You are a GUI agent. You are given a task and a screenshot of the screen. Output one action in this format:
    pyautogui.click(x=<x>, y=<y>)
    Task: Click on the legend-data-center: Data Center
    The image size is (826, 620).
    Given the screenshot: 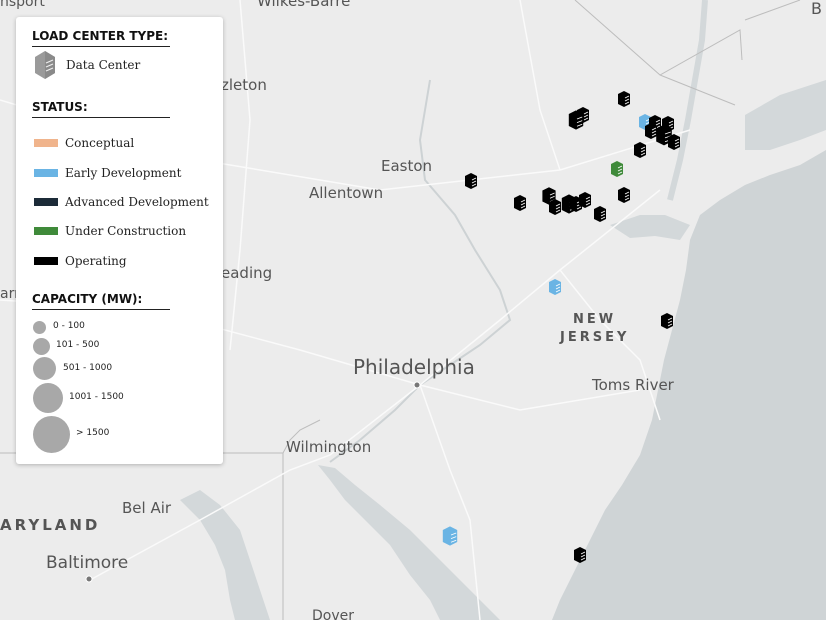 What is the action you would take?
    pyautogui.click(x=87, y=65)
    